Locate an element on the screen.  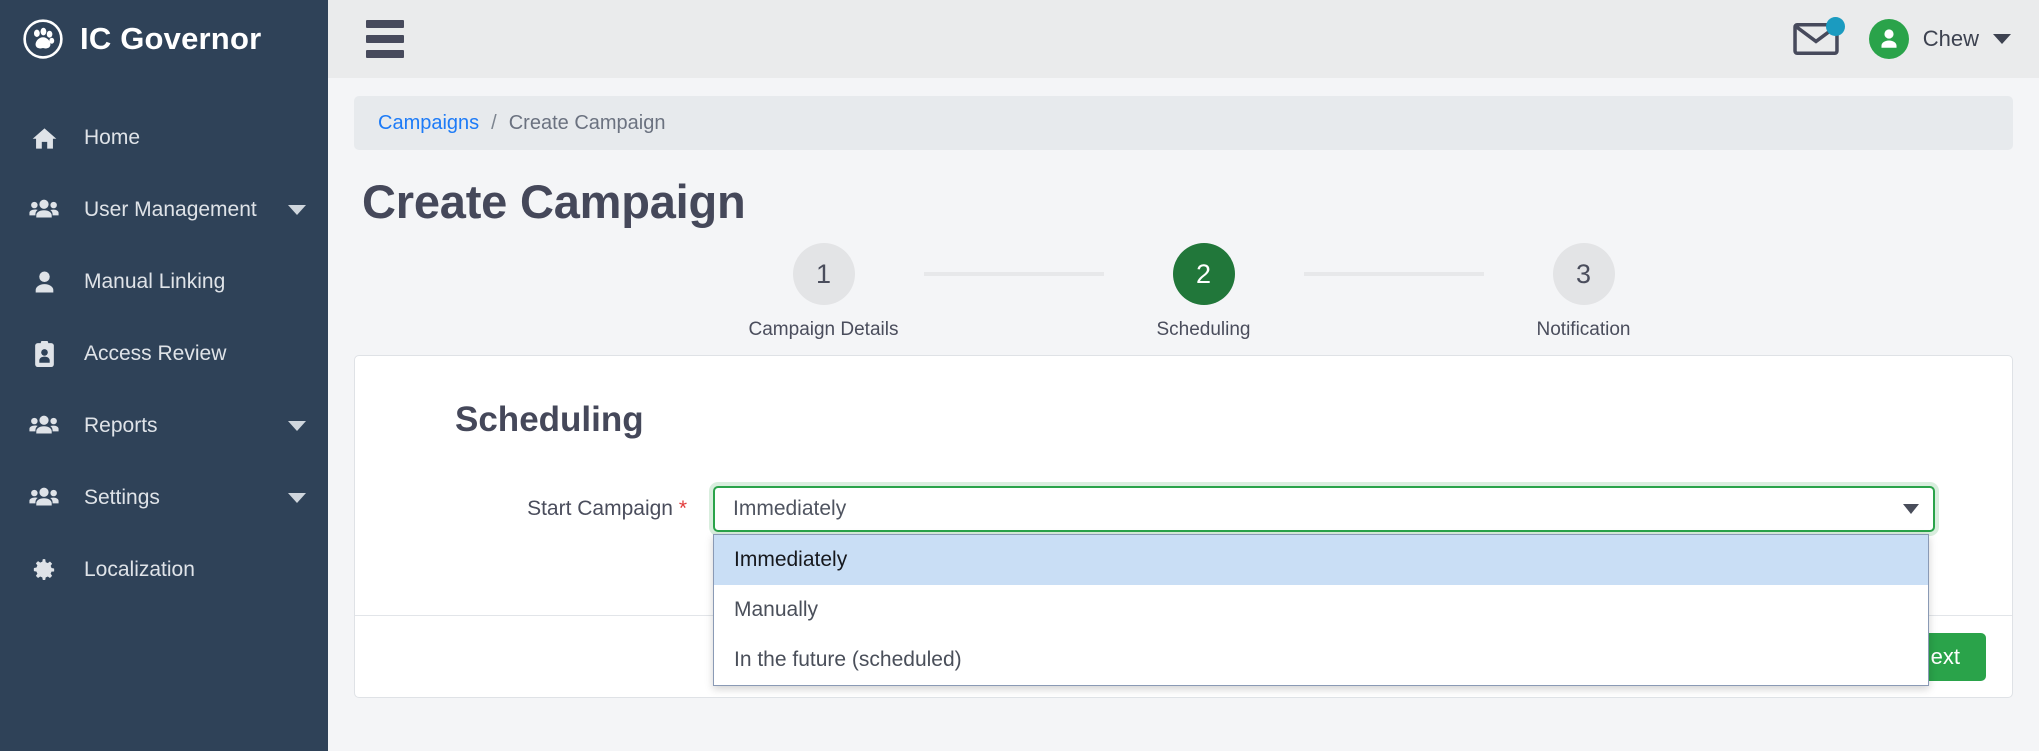
step-number: 1 is located at coordinates (823, 274).